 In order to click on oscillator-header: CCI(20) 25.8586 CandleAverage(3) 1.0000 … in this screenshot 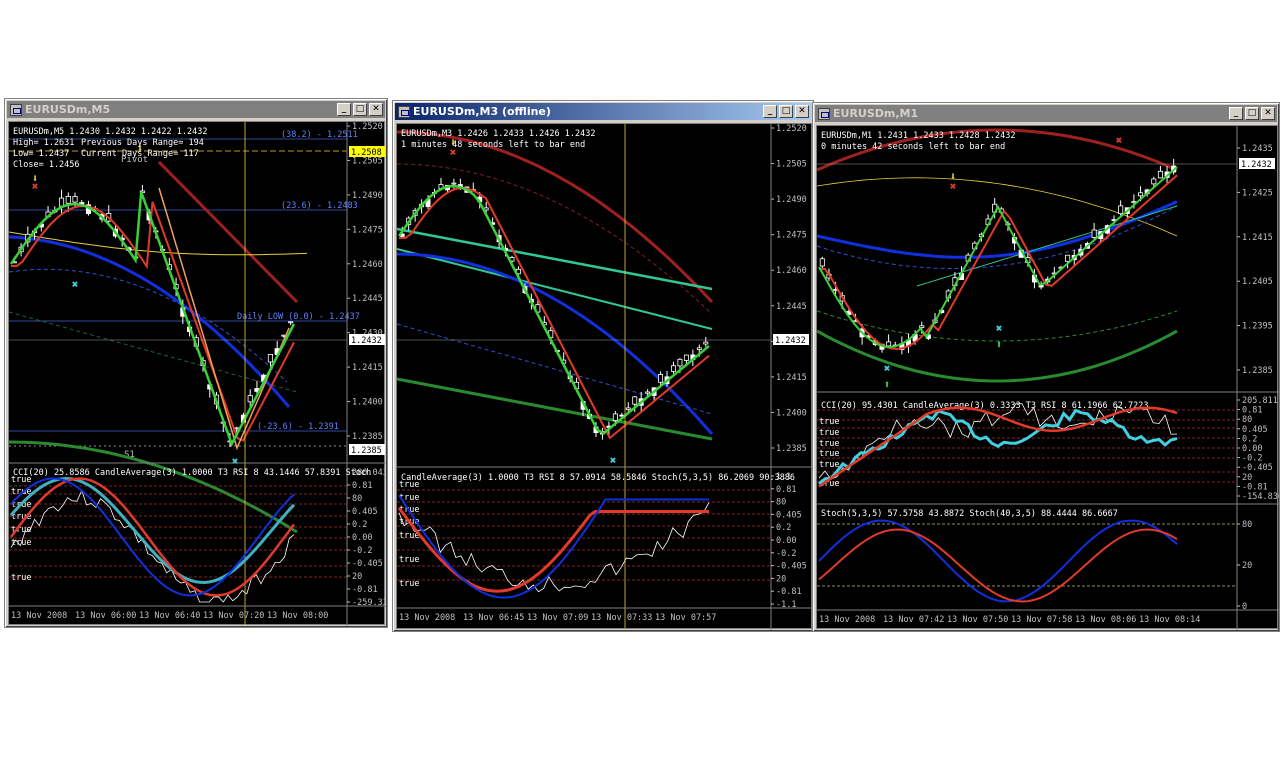, I will do `click(192, 473)`.